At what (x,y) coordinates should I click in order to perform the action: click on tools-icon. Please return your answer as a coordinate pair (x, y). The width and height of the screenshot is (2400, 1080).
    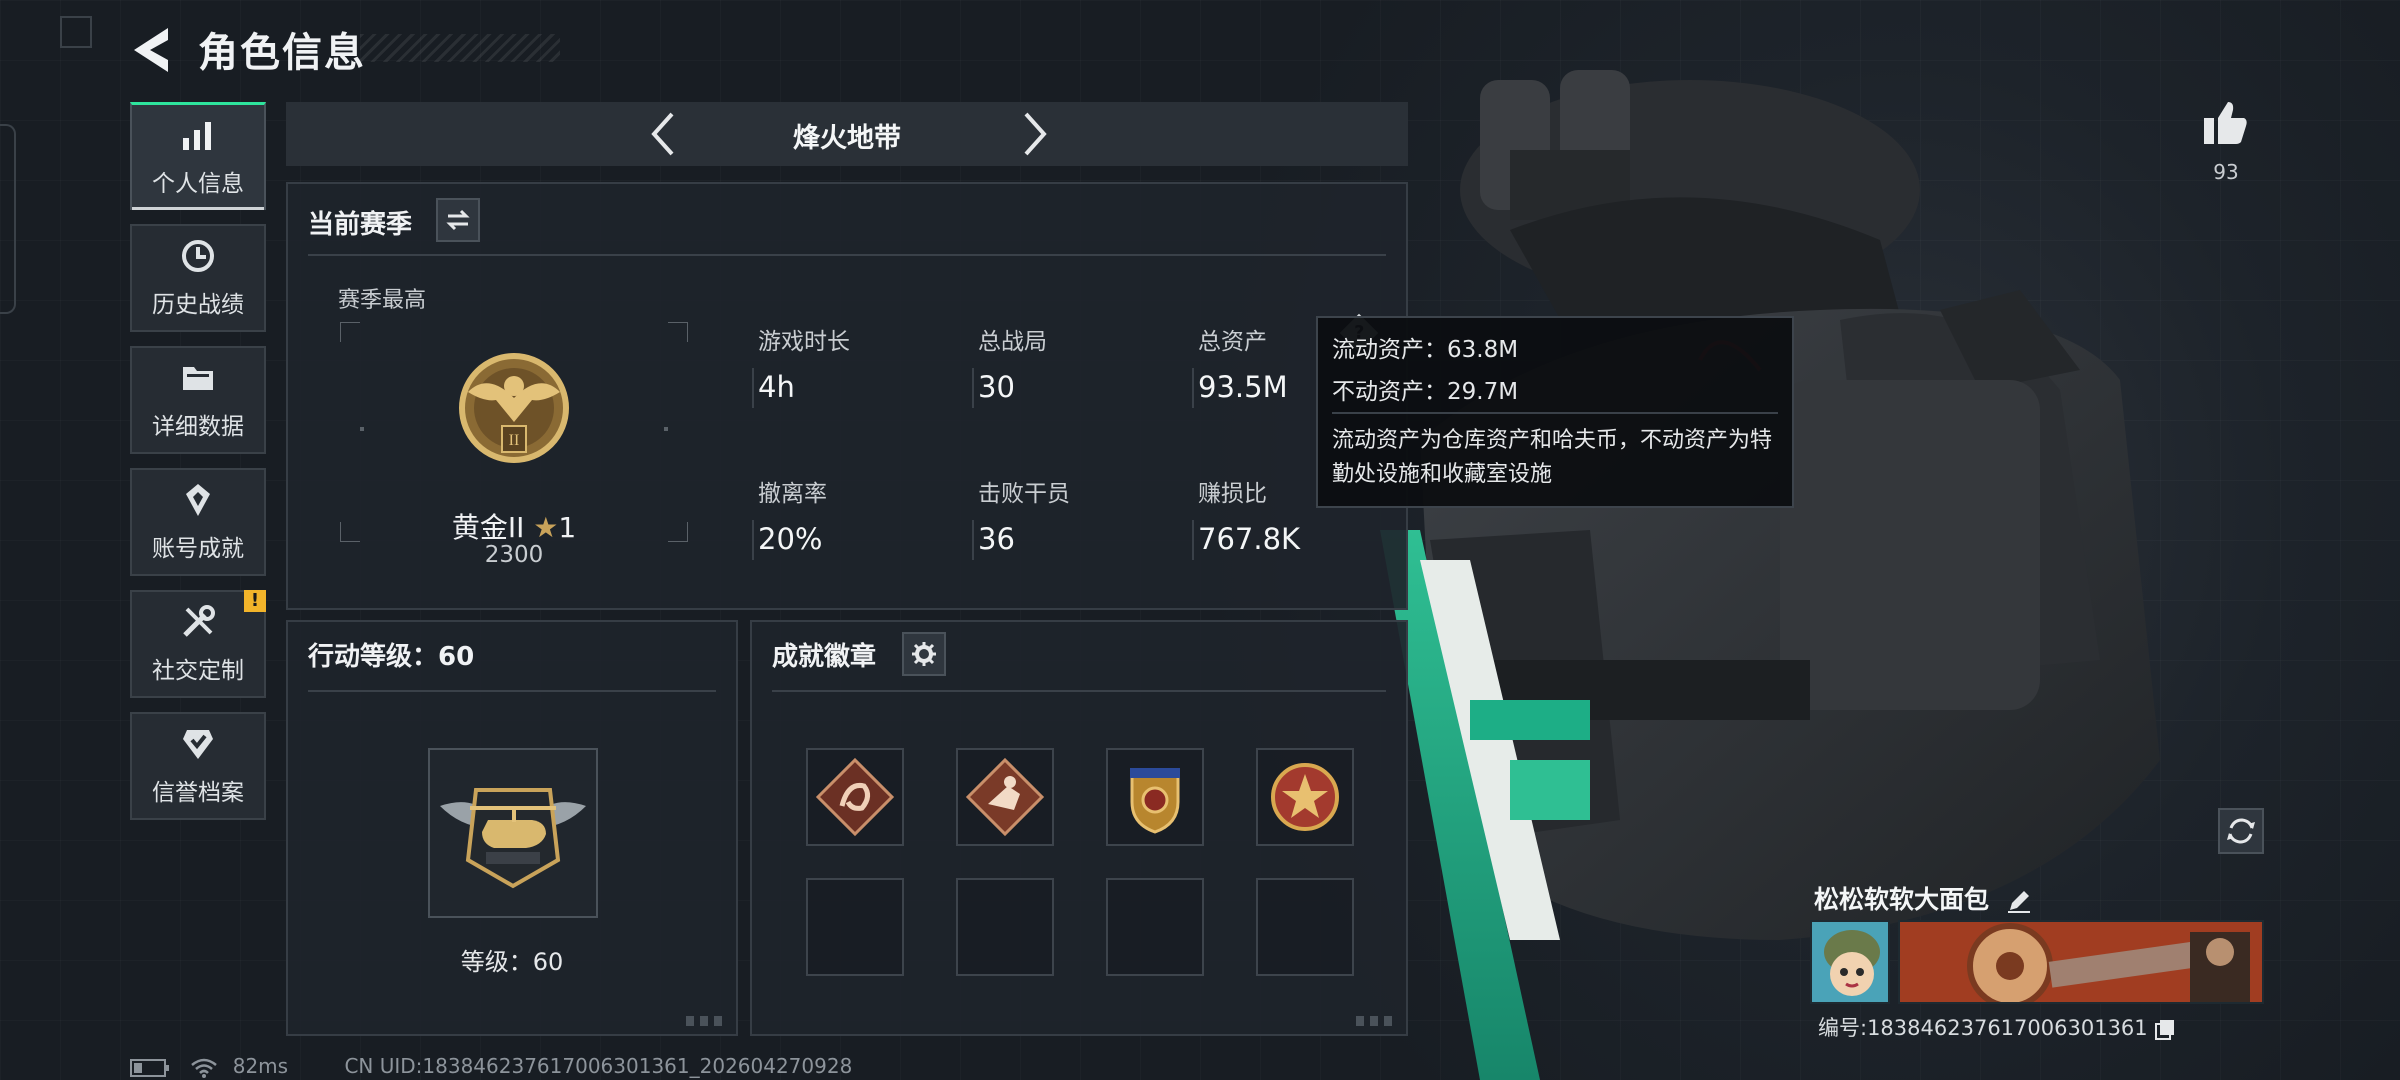
    Looking at the image, I should click on (199, 621).